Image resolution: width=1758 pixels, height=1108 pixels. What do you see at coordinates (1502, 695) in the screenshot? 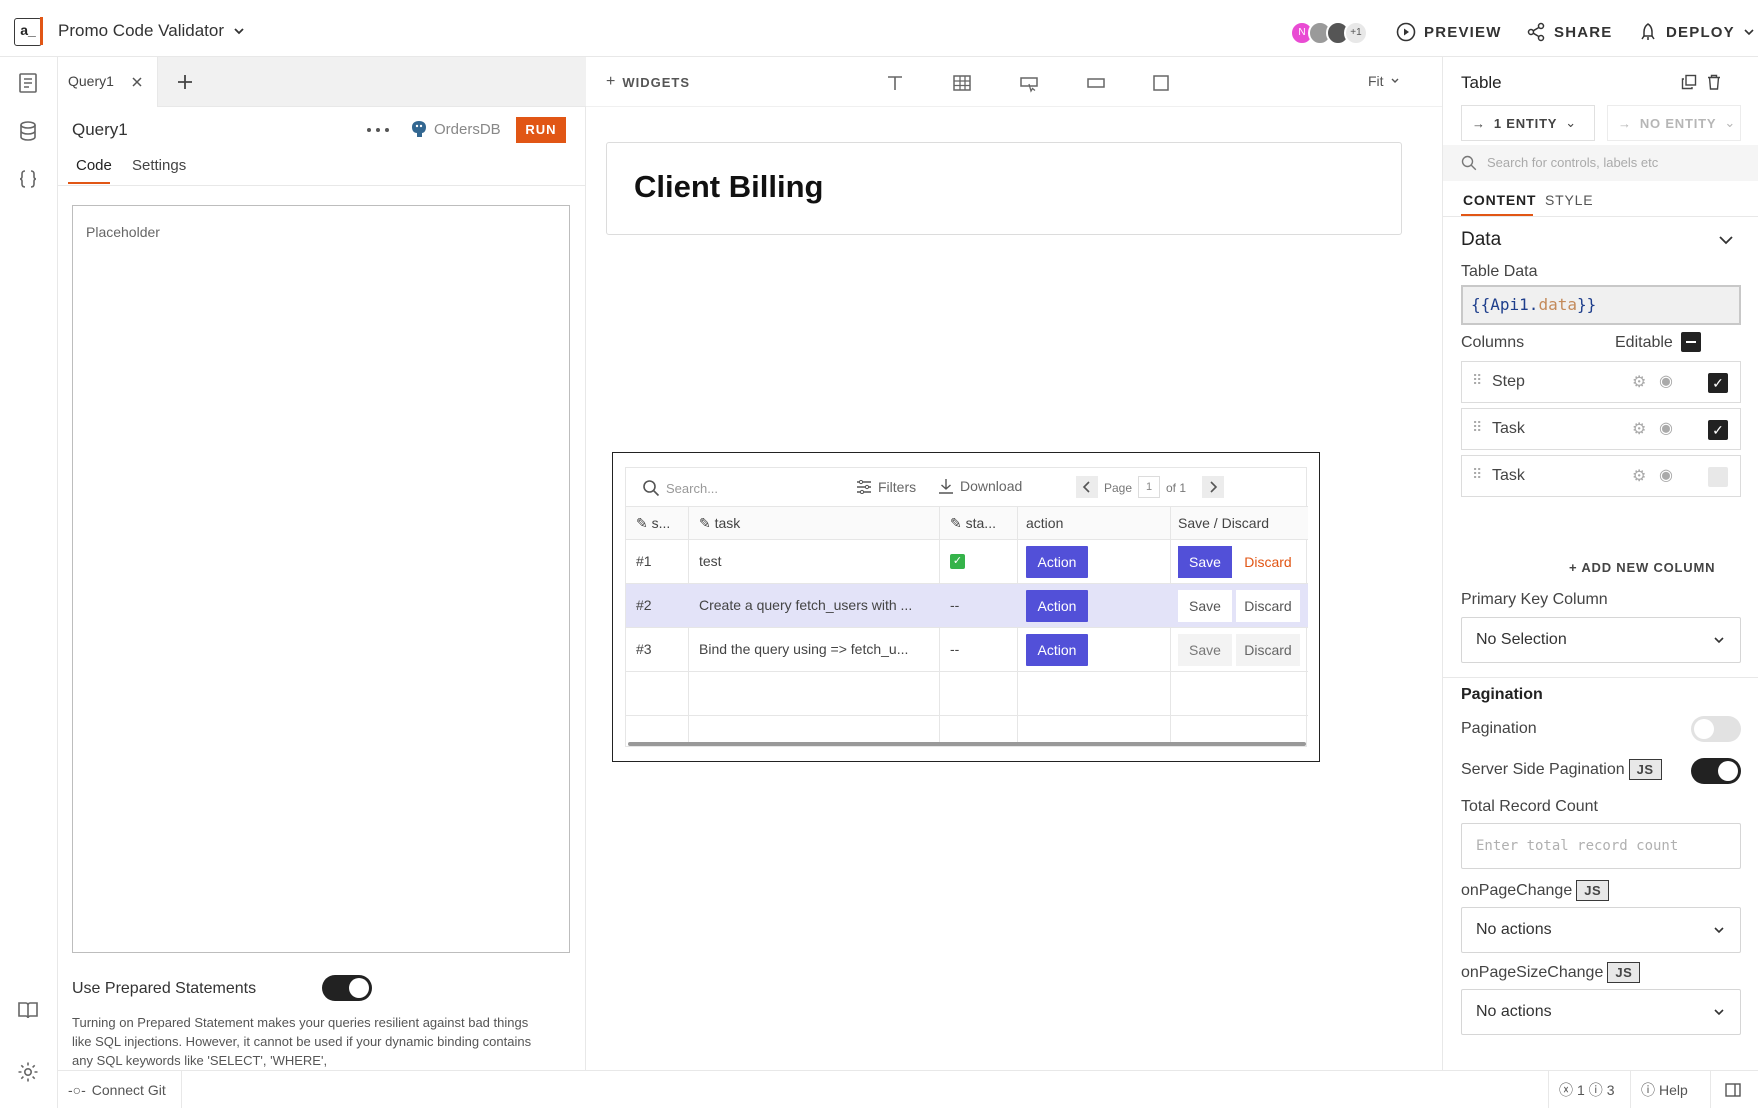
I see `section-pagination-title: Pagination` at bounding box center [1502, 695].